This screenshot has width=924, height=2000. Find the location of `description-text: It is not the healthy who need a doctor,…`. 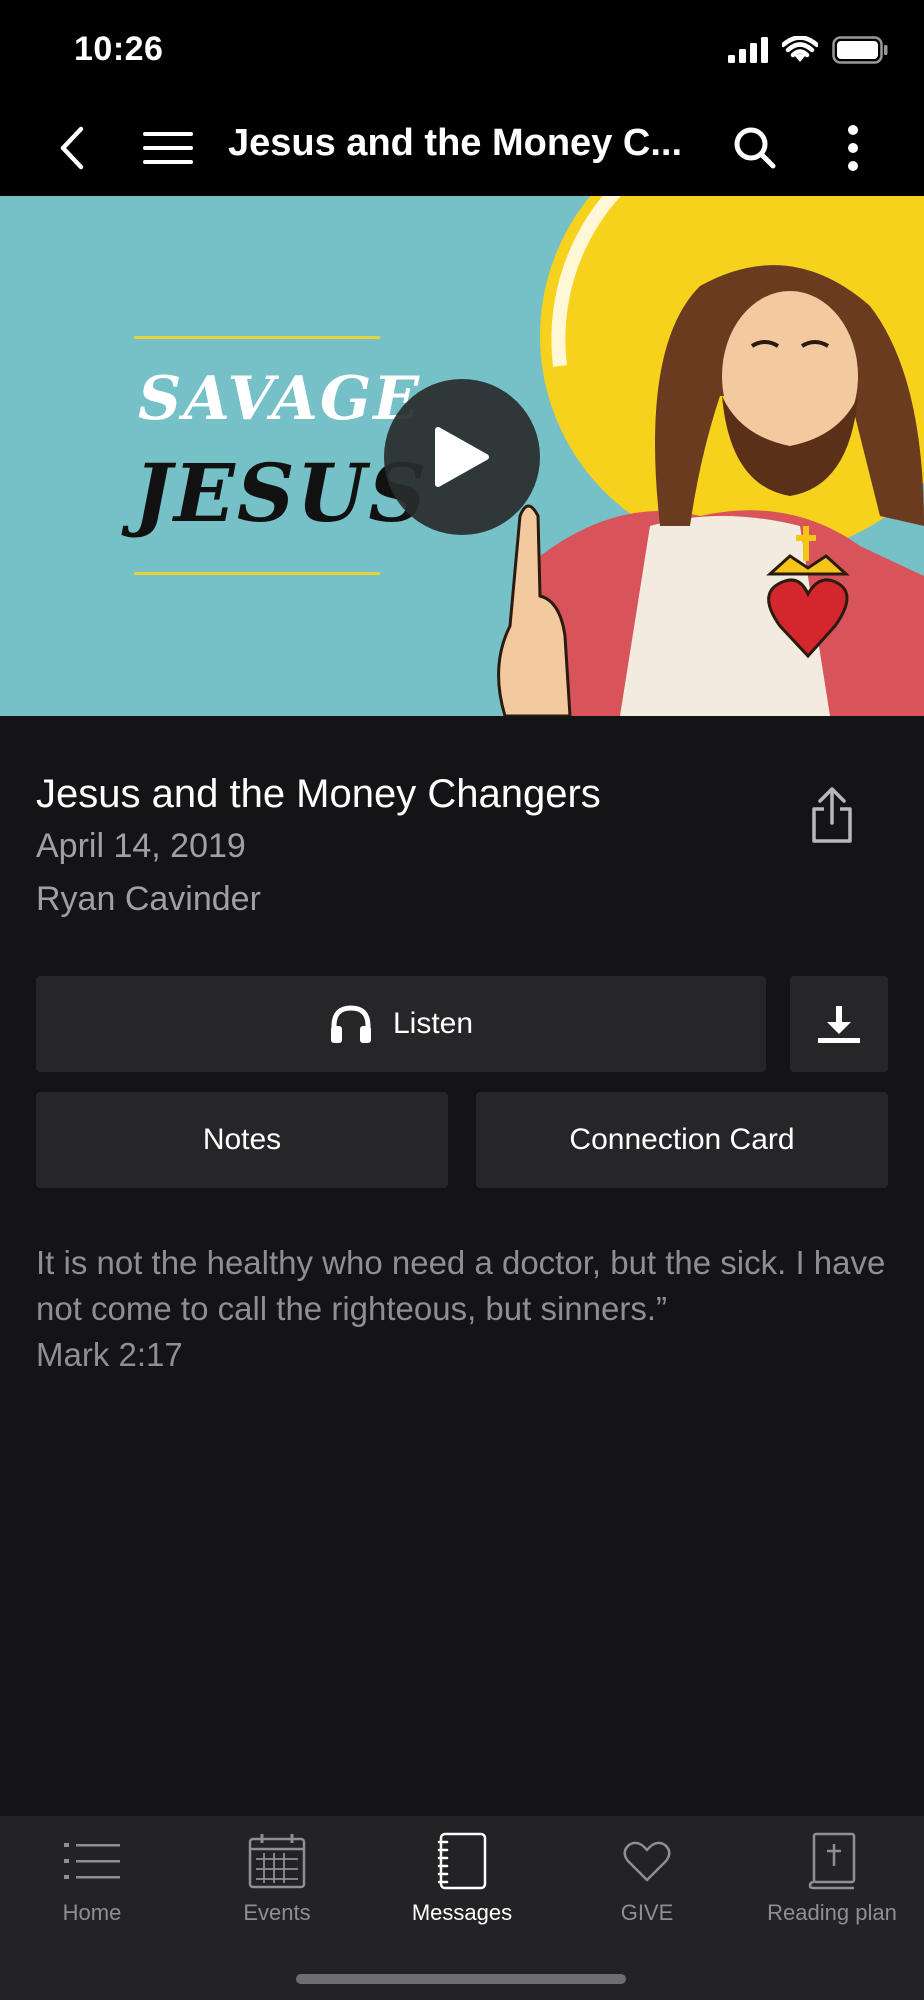

description-text: It is not the healthy who need a doctor,… is located at coordinates (461, 1285).